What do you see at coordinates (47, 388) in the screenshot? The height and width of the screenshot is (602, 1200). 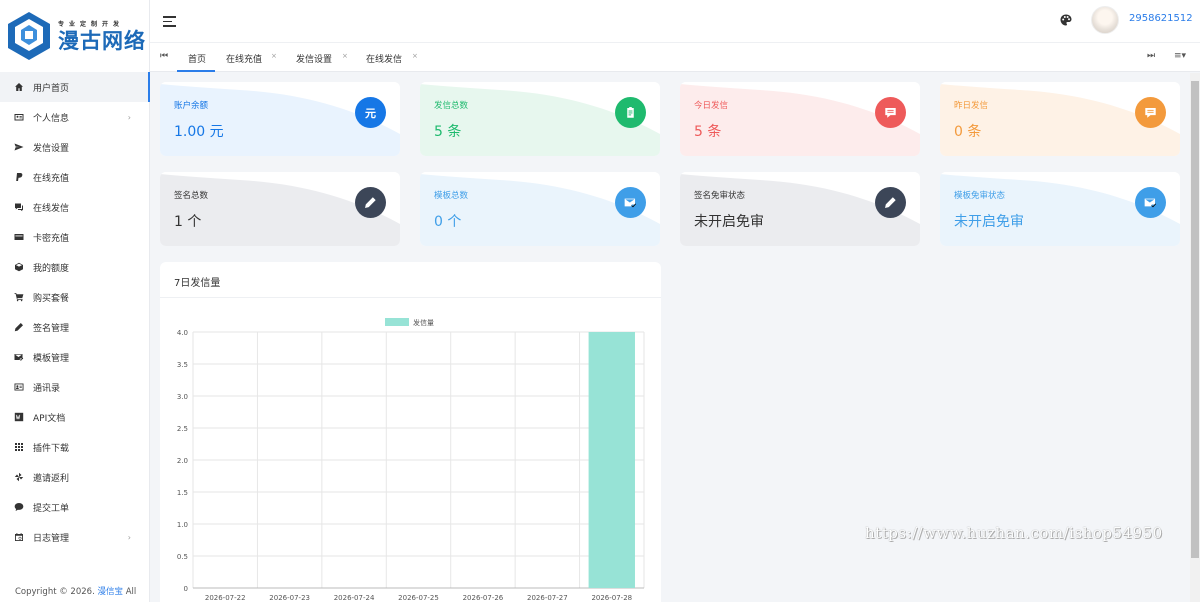 I see `sidebar-item-label: 通讯录` at bounding box center [47, 388].